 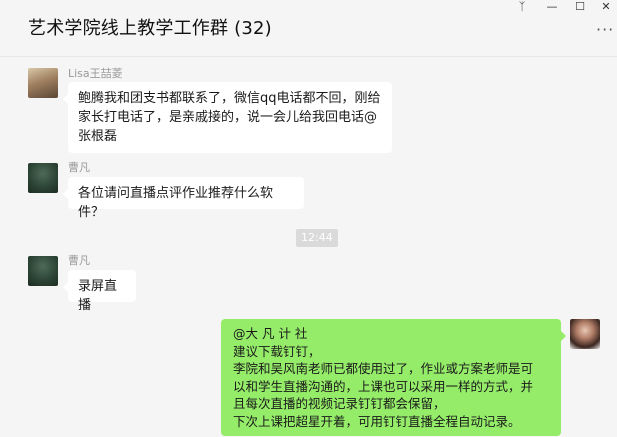 I want to click on more-icon: ···, so click(x=605, y=29).